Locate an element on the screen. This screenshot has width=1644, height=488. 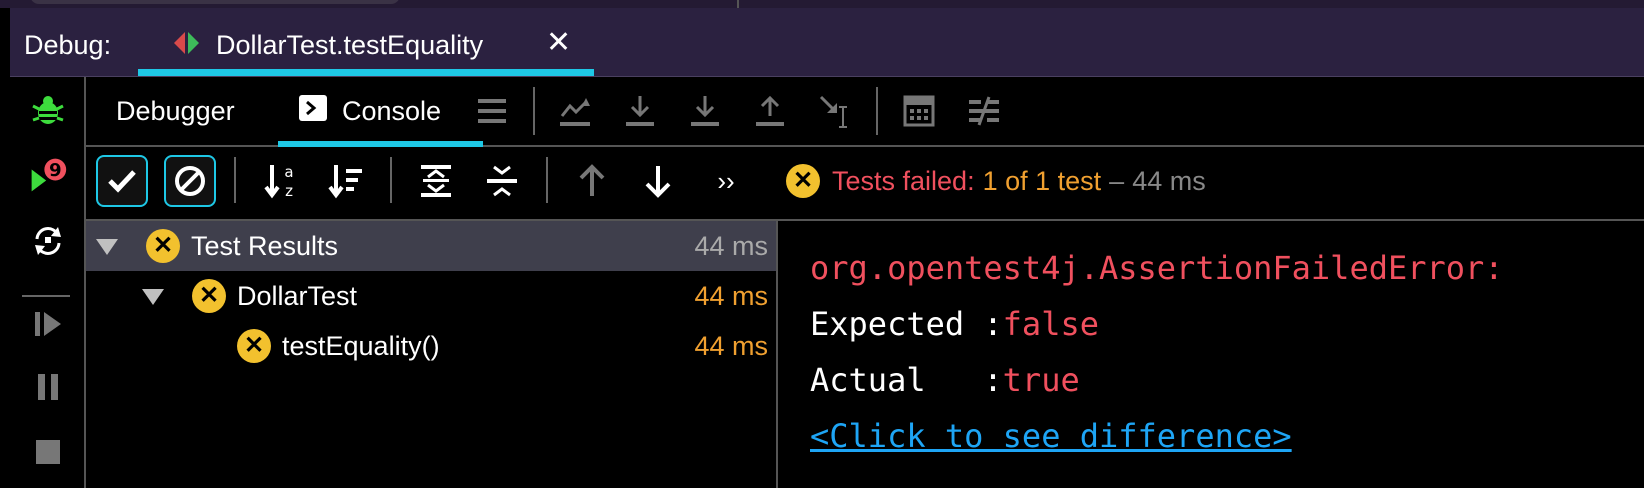
resume-program-icon is located at coordinates (48, 324).